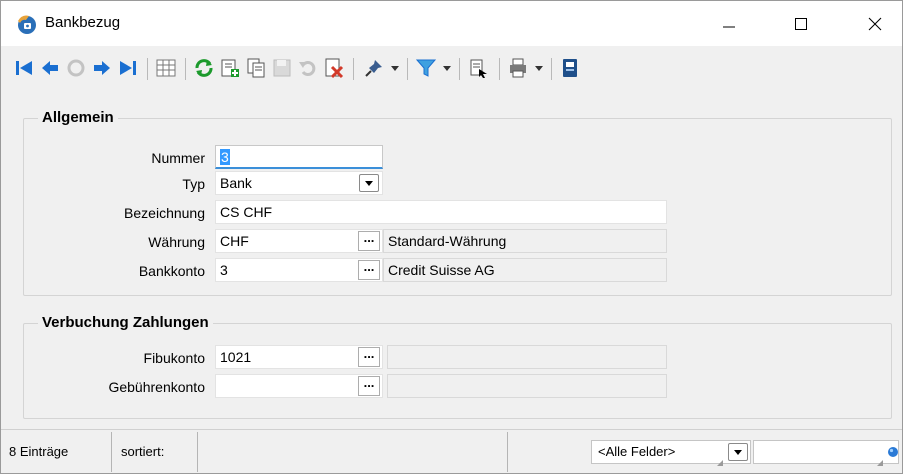  Describe the element at coordinates (50, 68) in the screenshot. I see `prev-record-icon` at that location.